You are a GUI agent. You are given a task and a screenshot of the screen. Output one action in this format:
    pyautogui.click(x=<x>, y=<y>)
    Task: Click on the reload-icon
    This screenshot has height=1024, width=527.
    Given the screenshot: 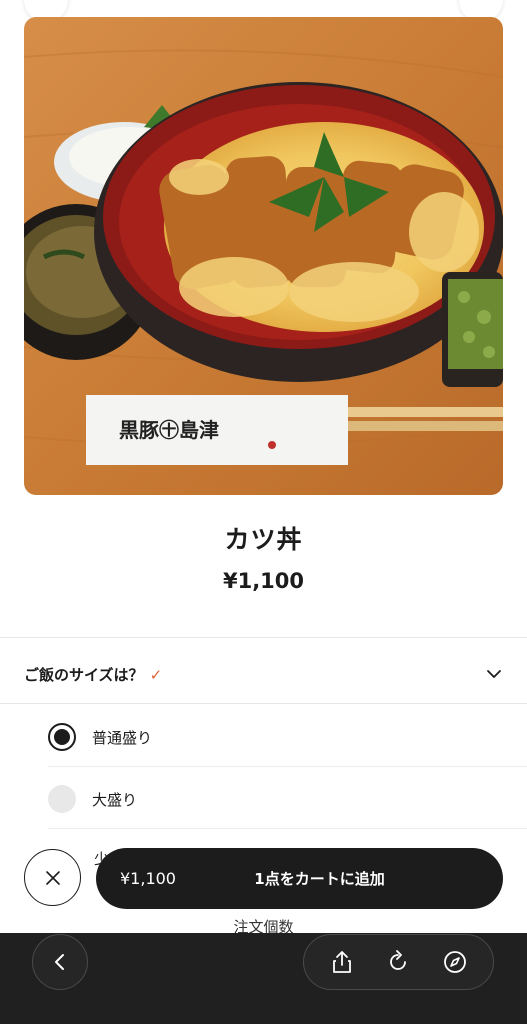 What is the action you would take?
    pyautogui.click(x=398, y=962)
    